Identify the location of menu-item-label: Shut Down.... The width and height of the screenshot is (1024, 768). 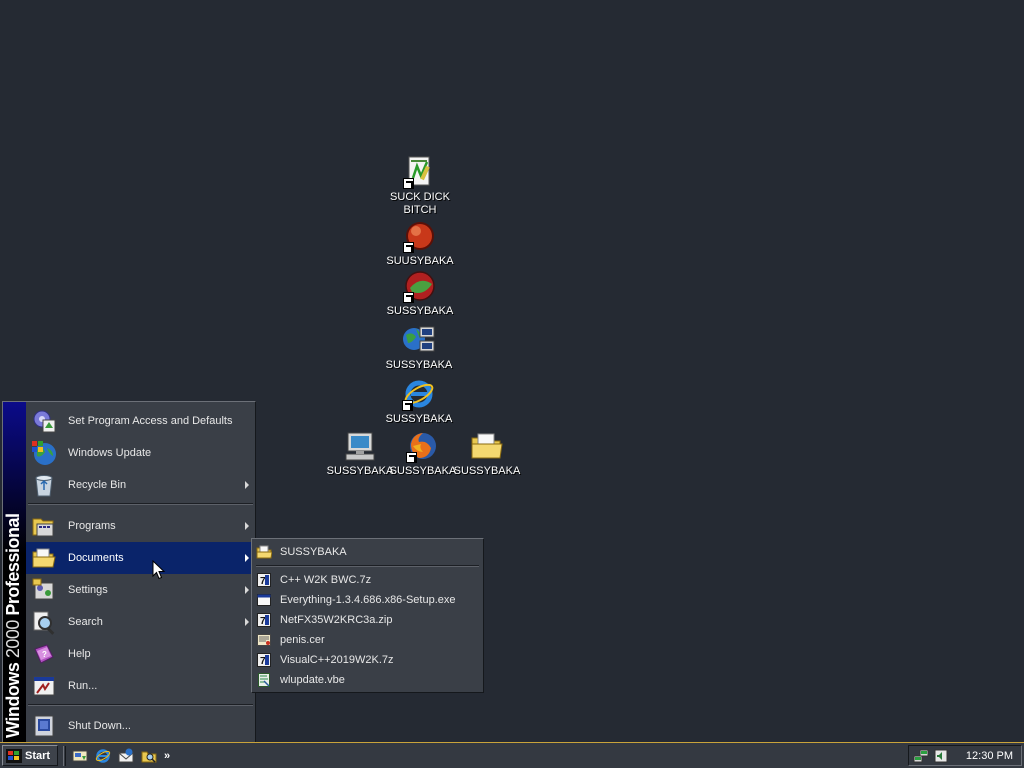
(99, 726).